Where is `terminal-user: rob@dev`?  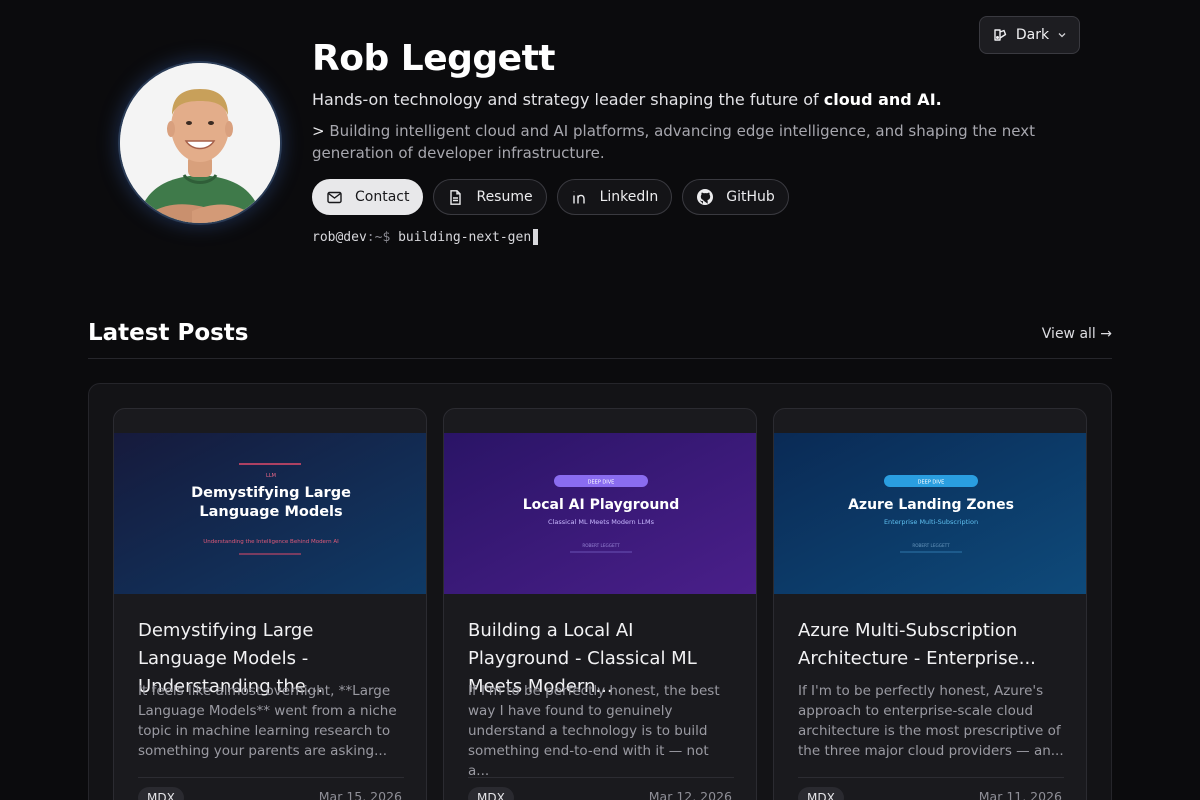 terminal-user: rob@dev is located at coordinates (339, 237).